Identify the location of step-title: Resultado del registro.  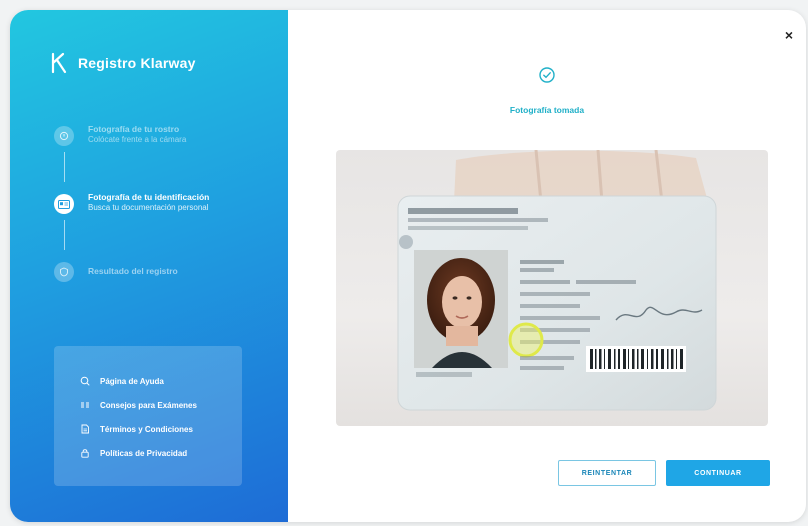
(133, 271).